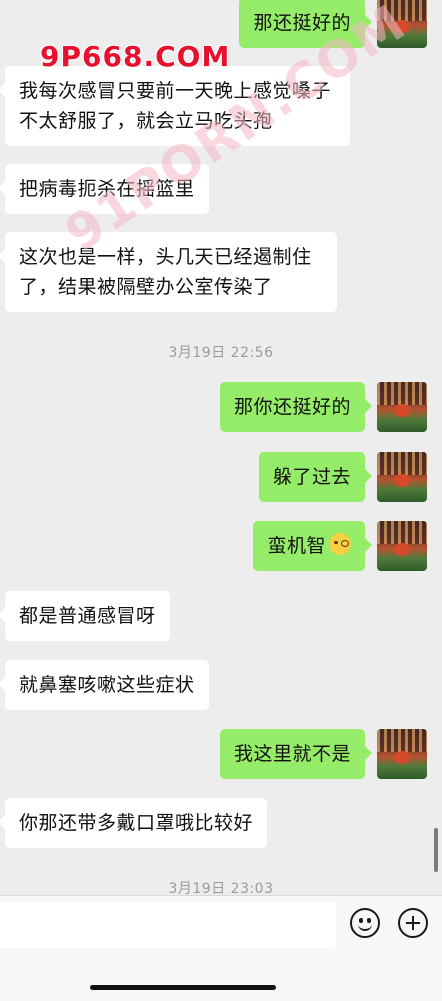  I want to click on message-row-sent: 那还挺好的, so click(221, 24).